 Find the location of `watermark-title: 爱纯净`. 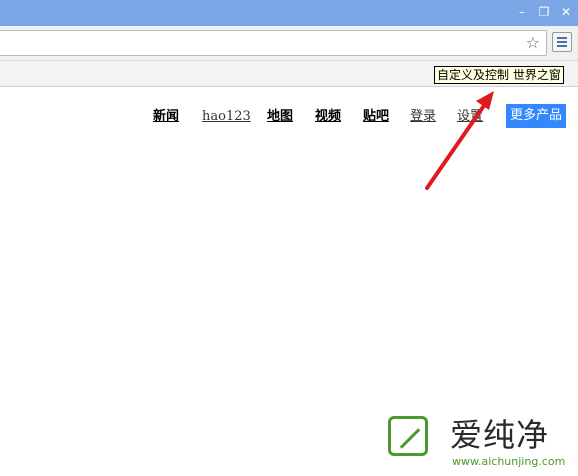

watermark-title: 爱纯净 is located at coordinates (500, 435).